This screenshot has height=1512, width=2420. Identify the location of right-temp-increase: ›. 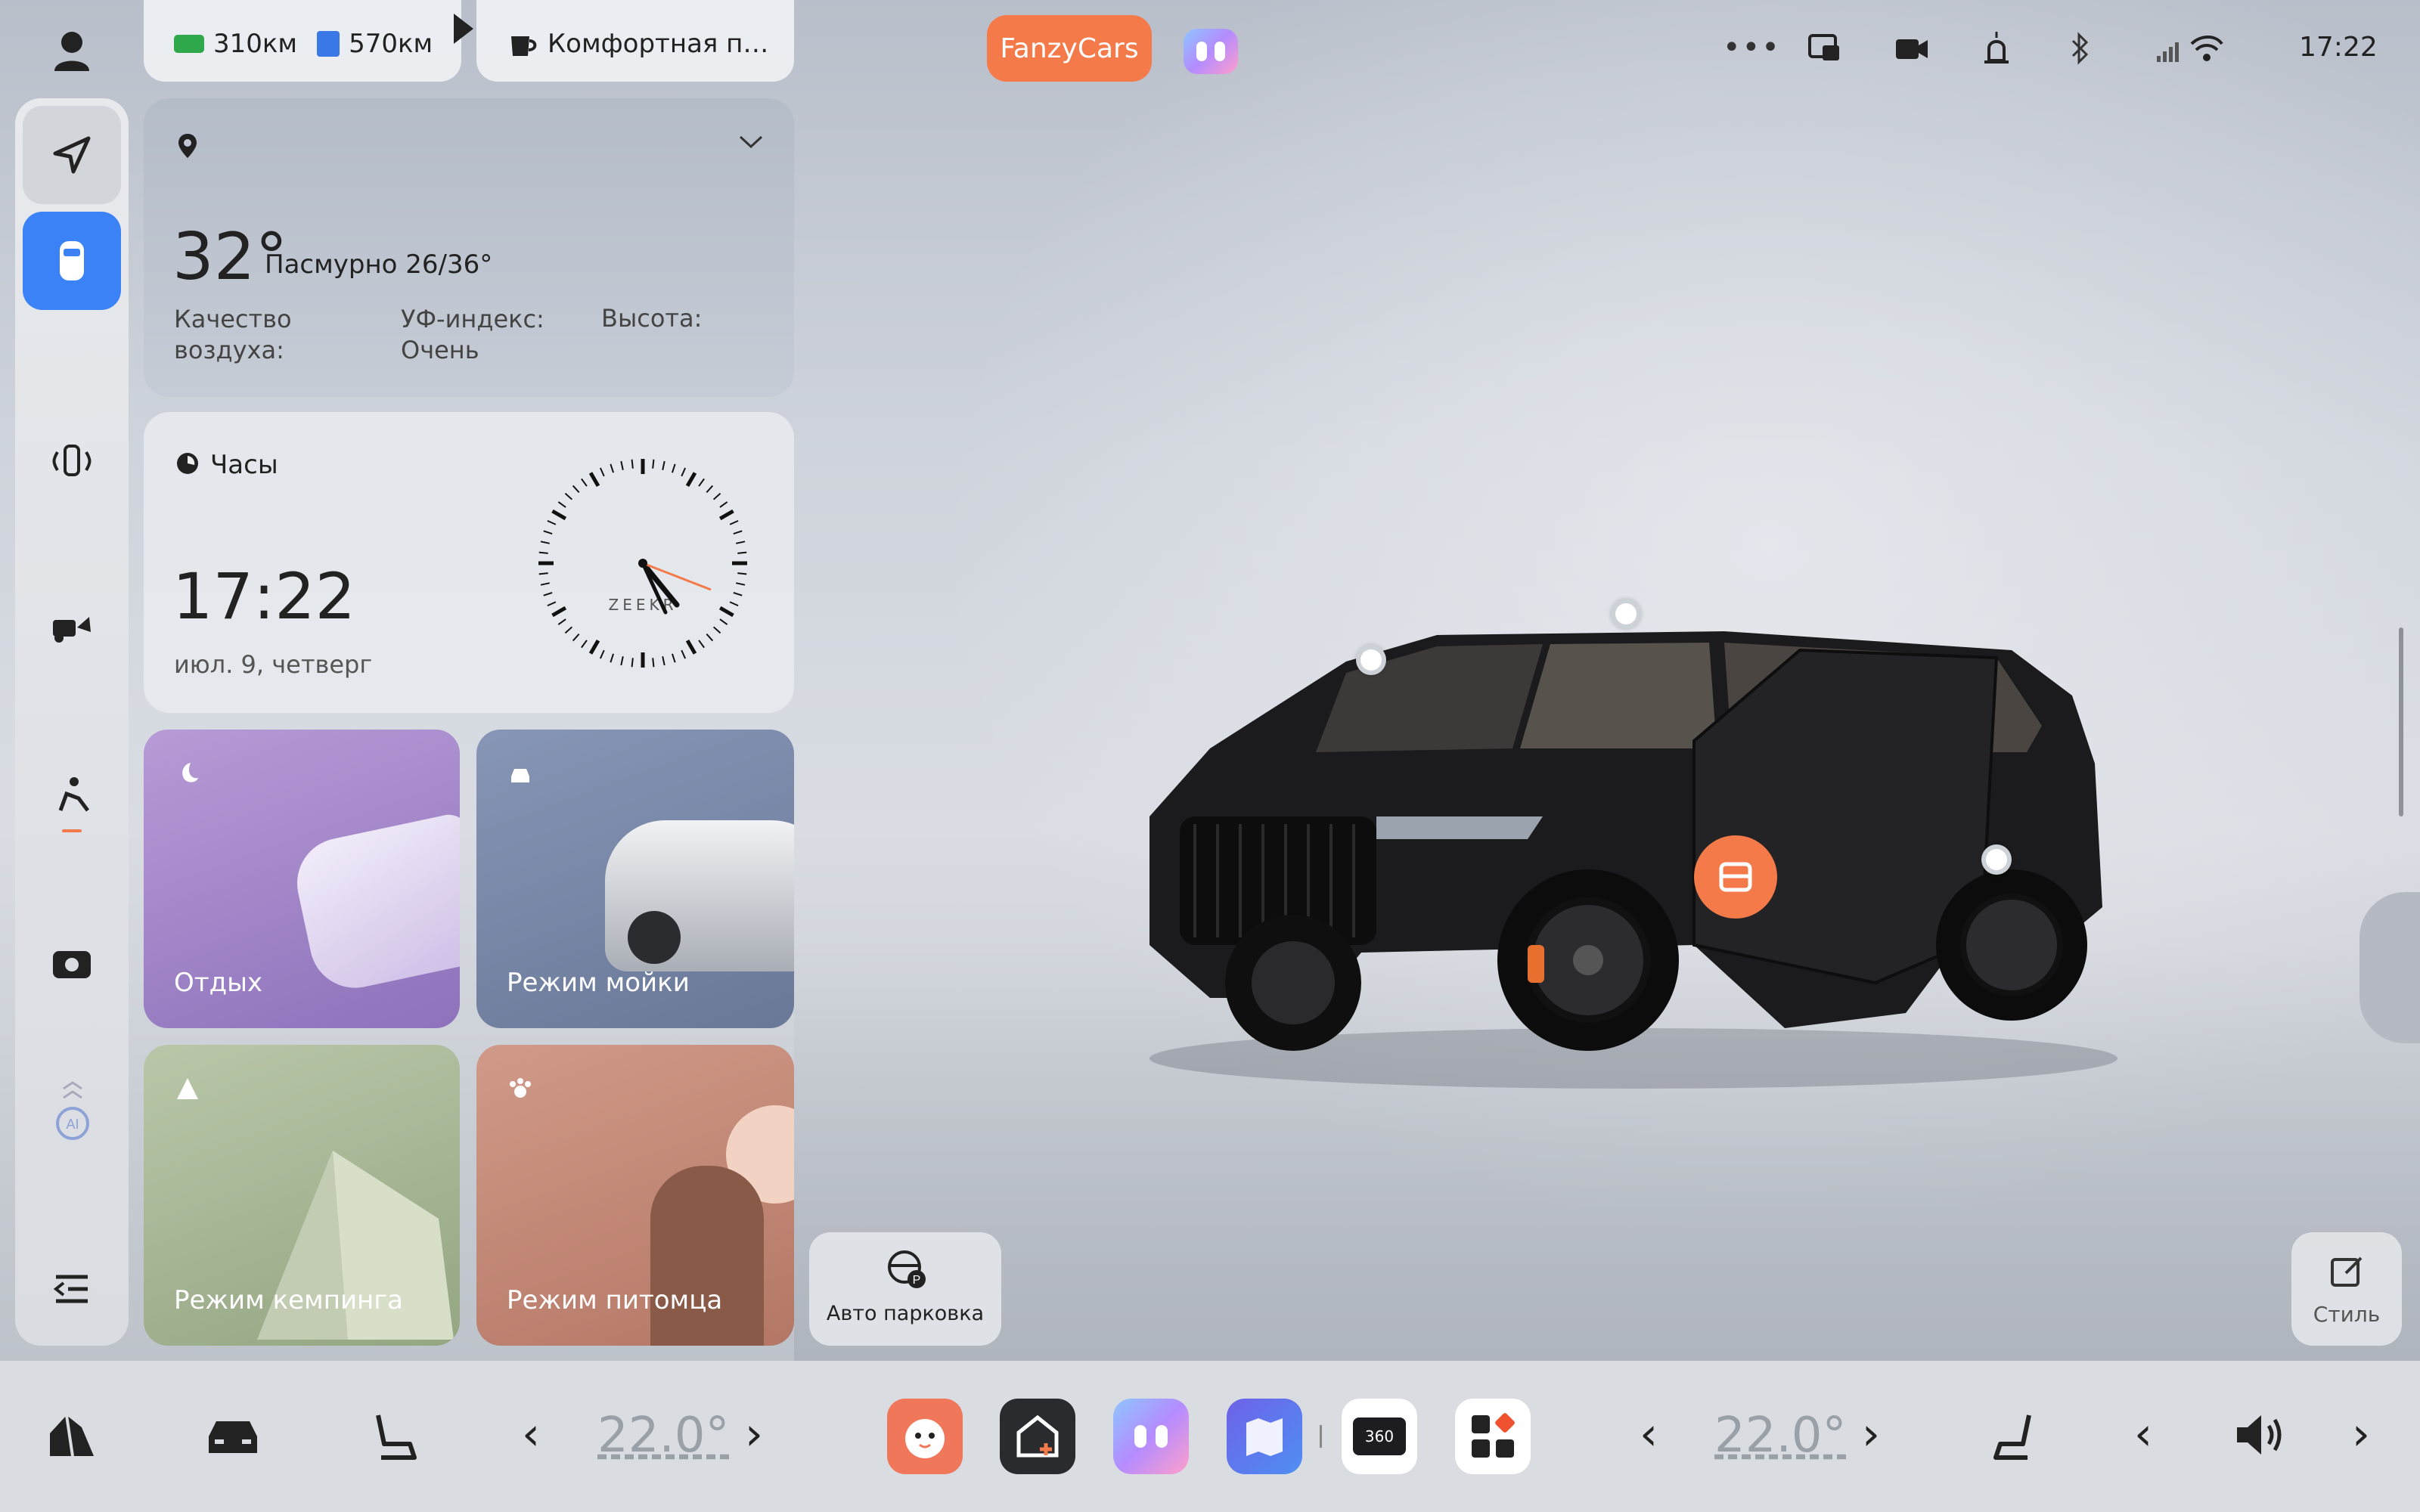
(1871, 1434).